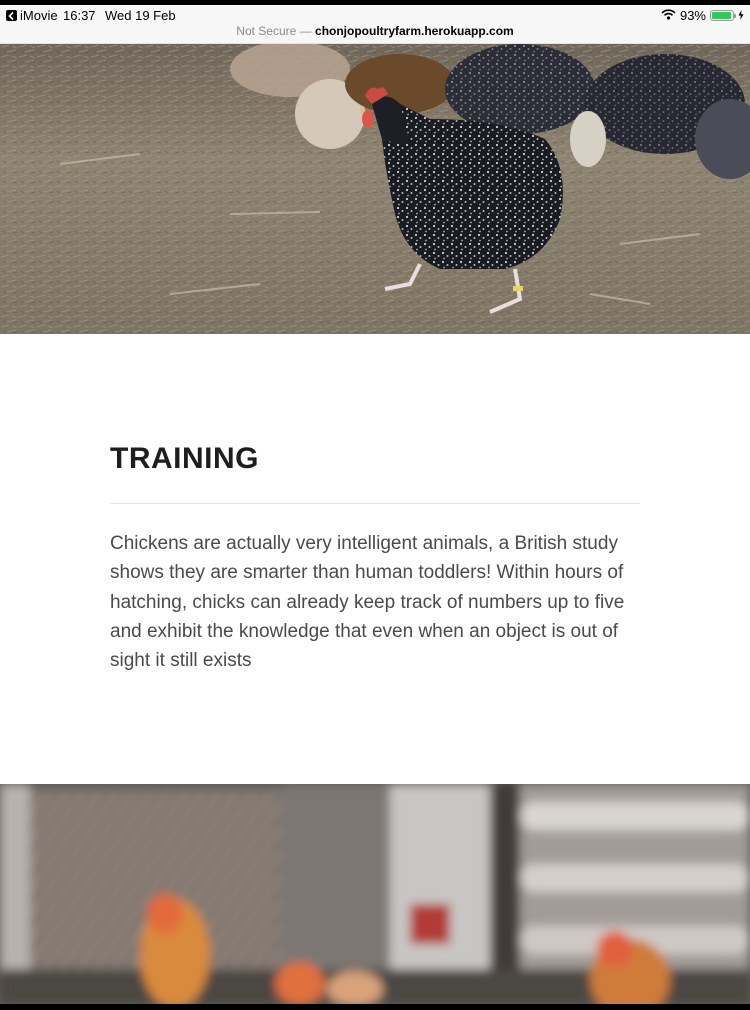 This screenshot has height=1010, width=750. What do you see at coordinates (668, 15) in the screenshot?
I see `wifi-icon` at bounding box center [668, 15].